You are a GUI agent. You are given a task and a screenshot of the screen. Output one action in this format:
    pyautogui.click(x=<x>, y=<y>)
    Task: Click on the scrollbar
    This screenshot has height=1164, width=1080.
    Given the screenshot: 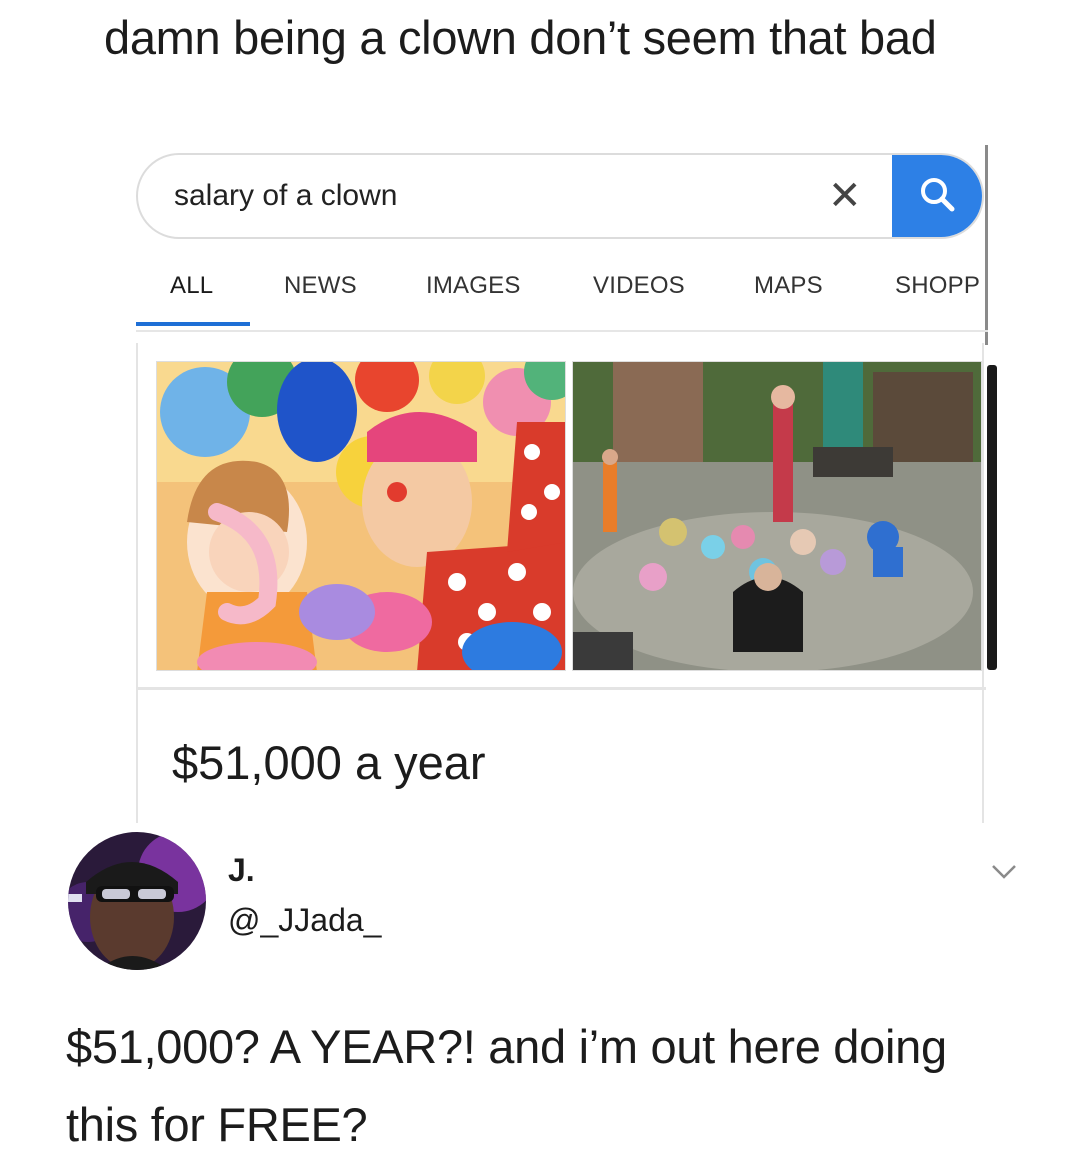 What is the action you would take?
    pyautogui.click(x=992, y=517)
    